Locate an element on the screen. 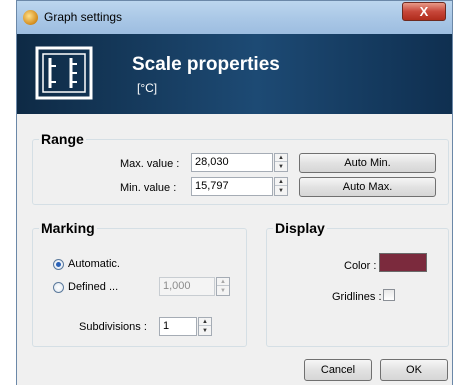 The image size is (469, 385). window-title: Graph settings is located at coordinates (83, 17).